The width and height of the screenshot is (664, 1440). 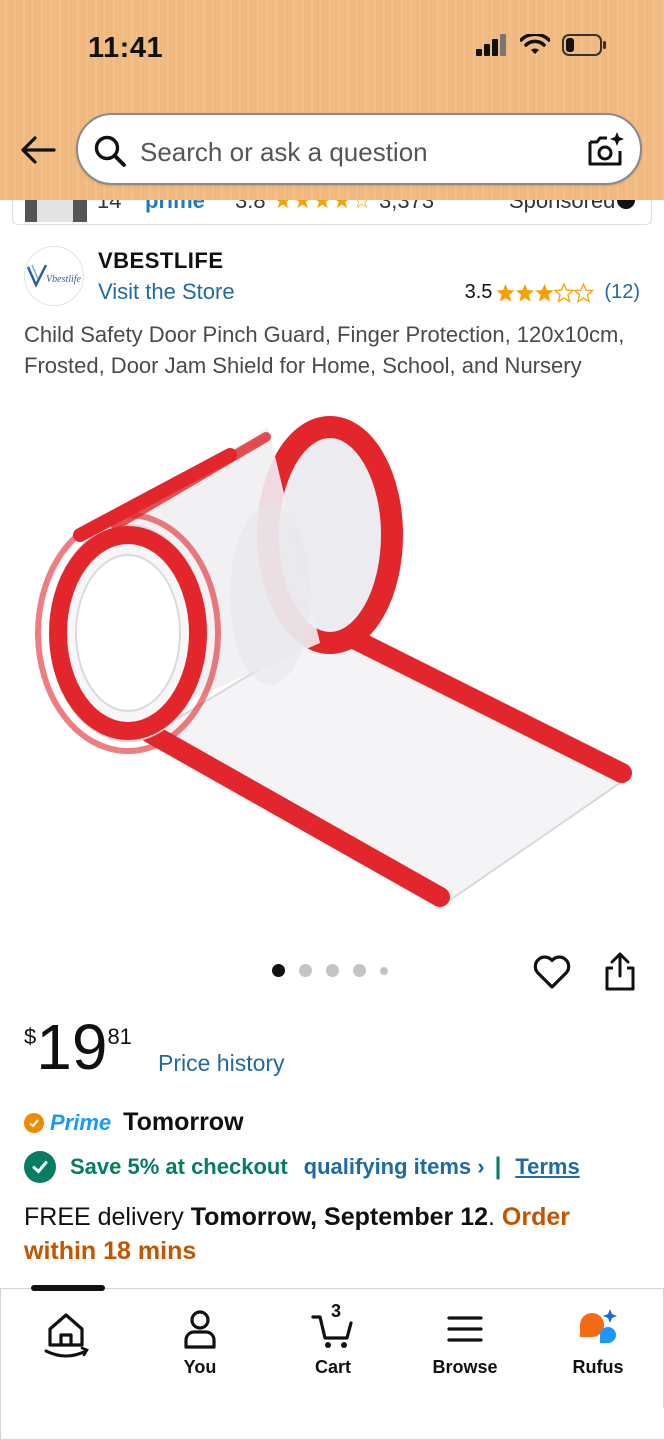 What do you see at coordinates (333, 1326) in the screenshot?
I see `cart-icon: 3` at bounding box center [333, 1326].